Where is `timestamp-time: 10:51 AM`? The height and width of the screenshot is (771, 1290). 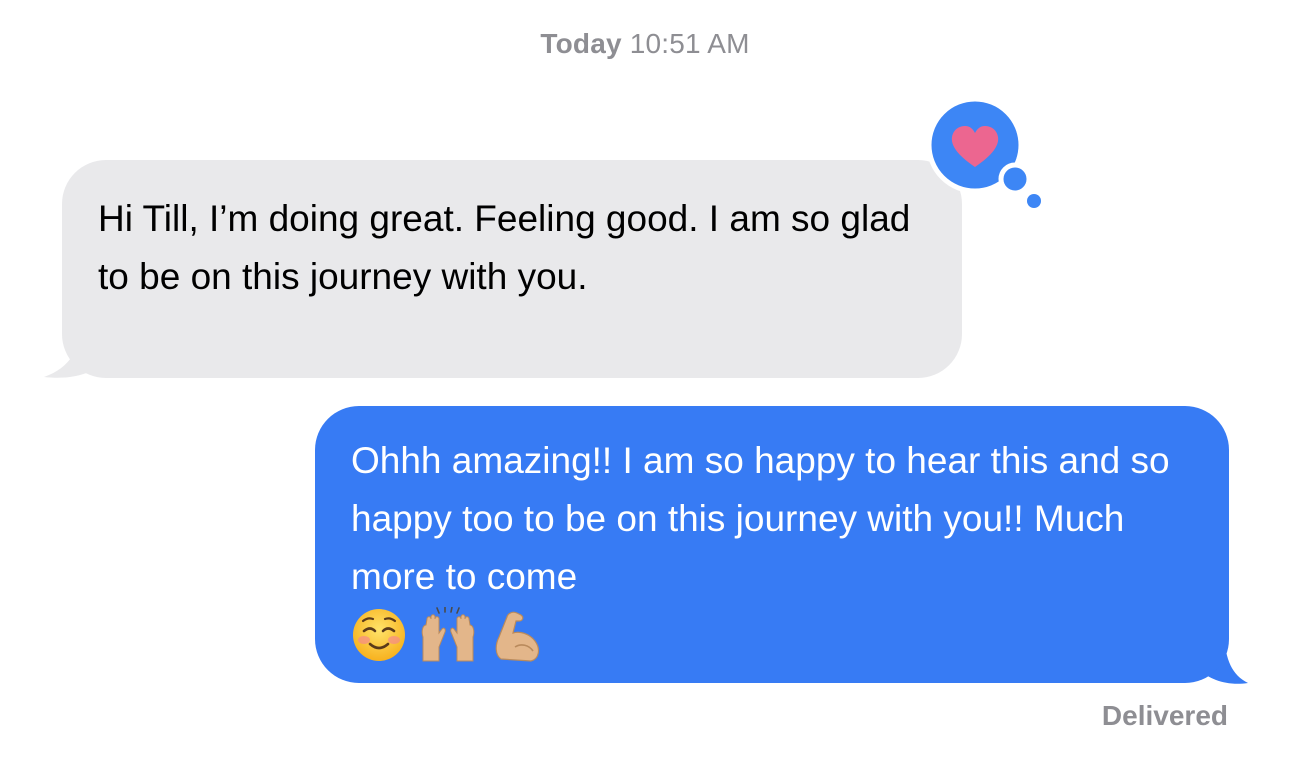
timestamp-time: 10:51 AM is located at coordinates (689, 43).